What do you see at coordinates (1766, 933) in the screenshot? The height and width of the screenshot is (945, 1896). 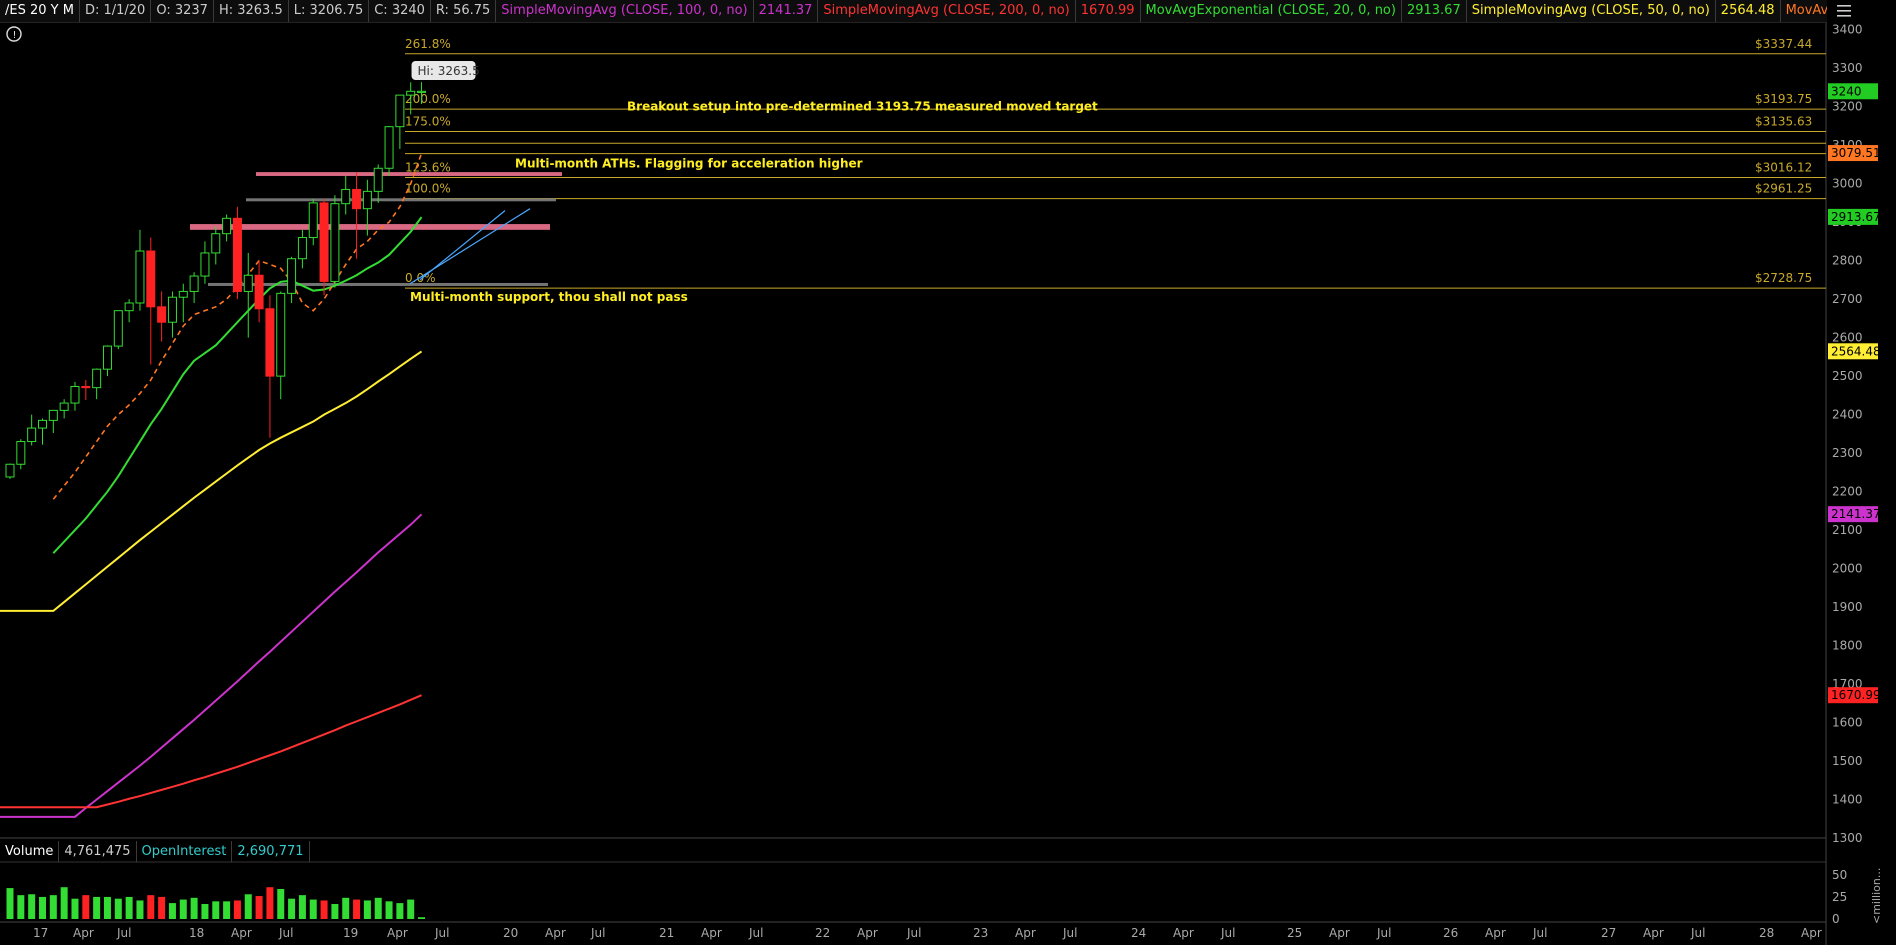 I see `x-tick-33: 28` at bounding box center [1766, 933].